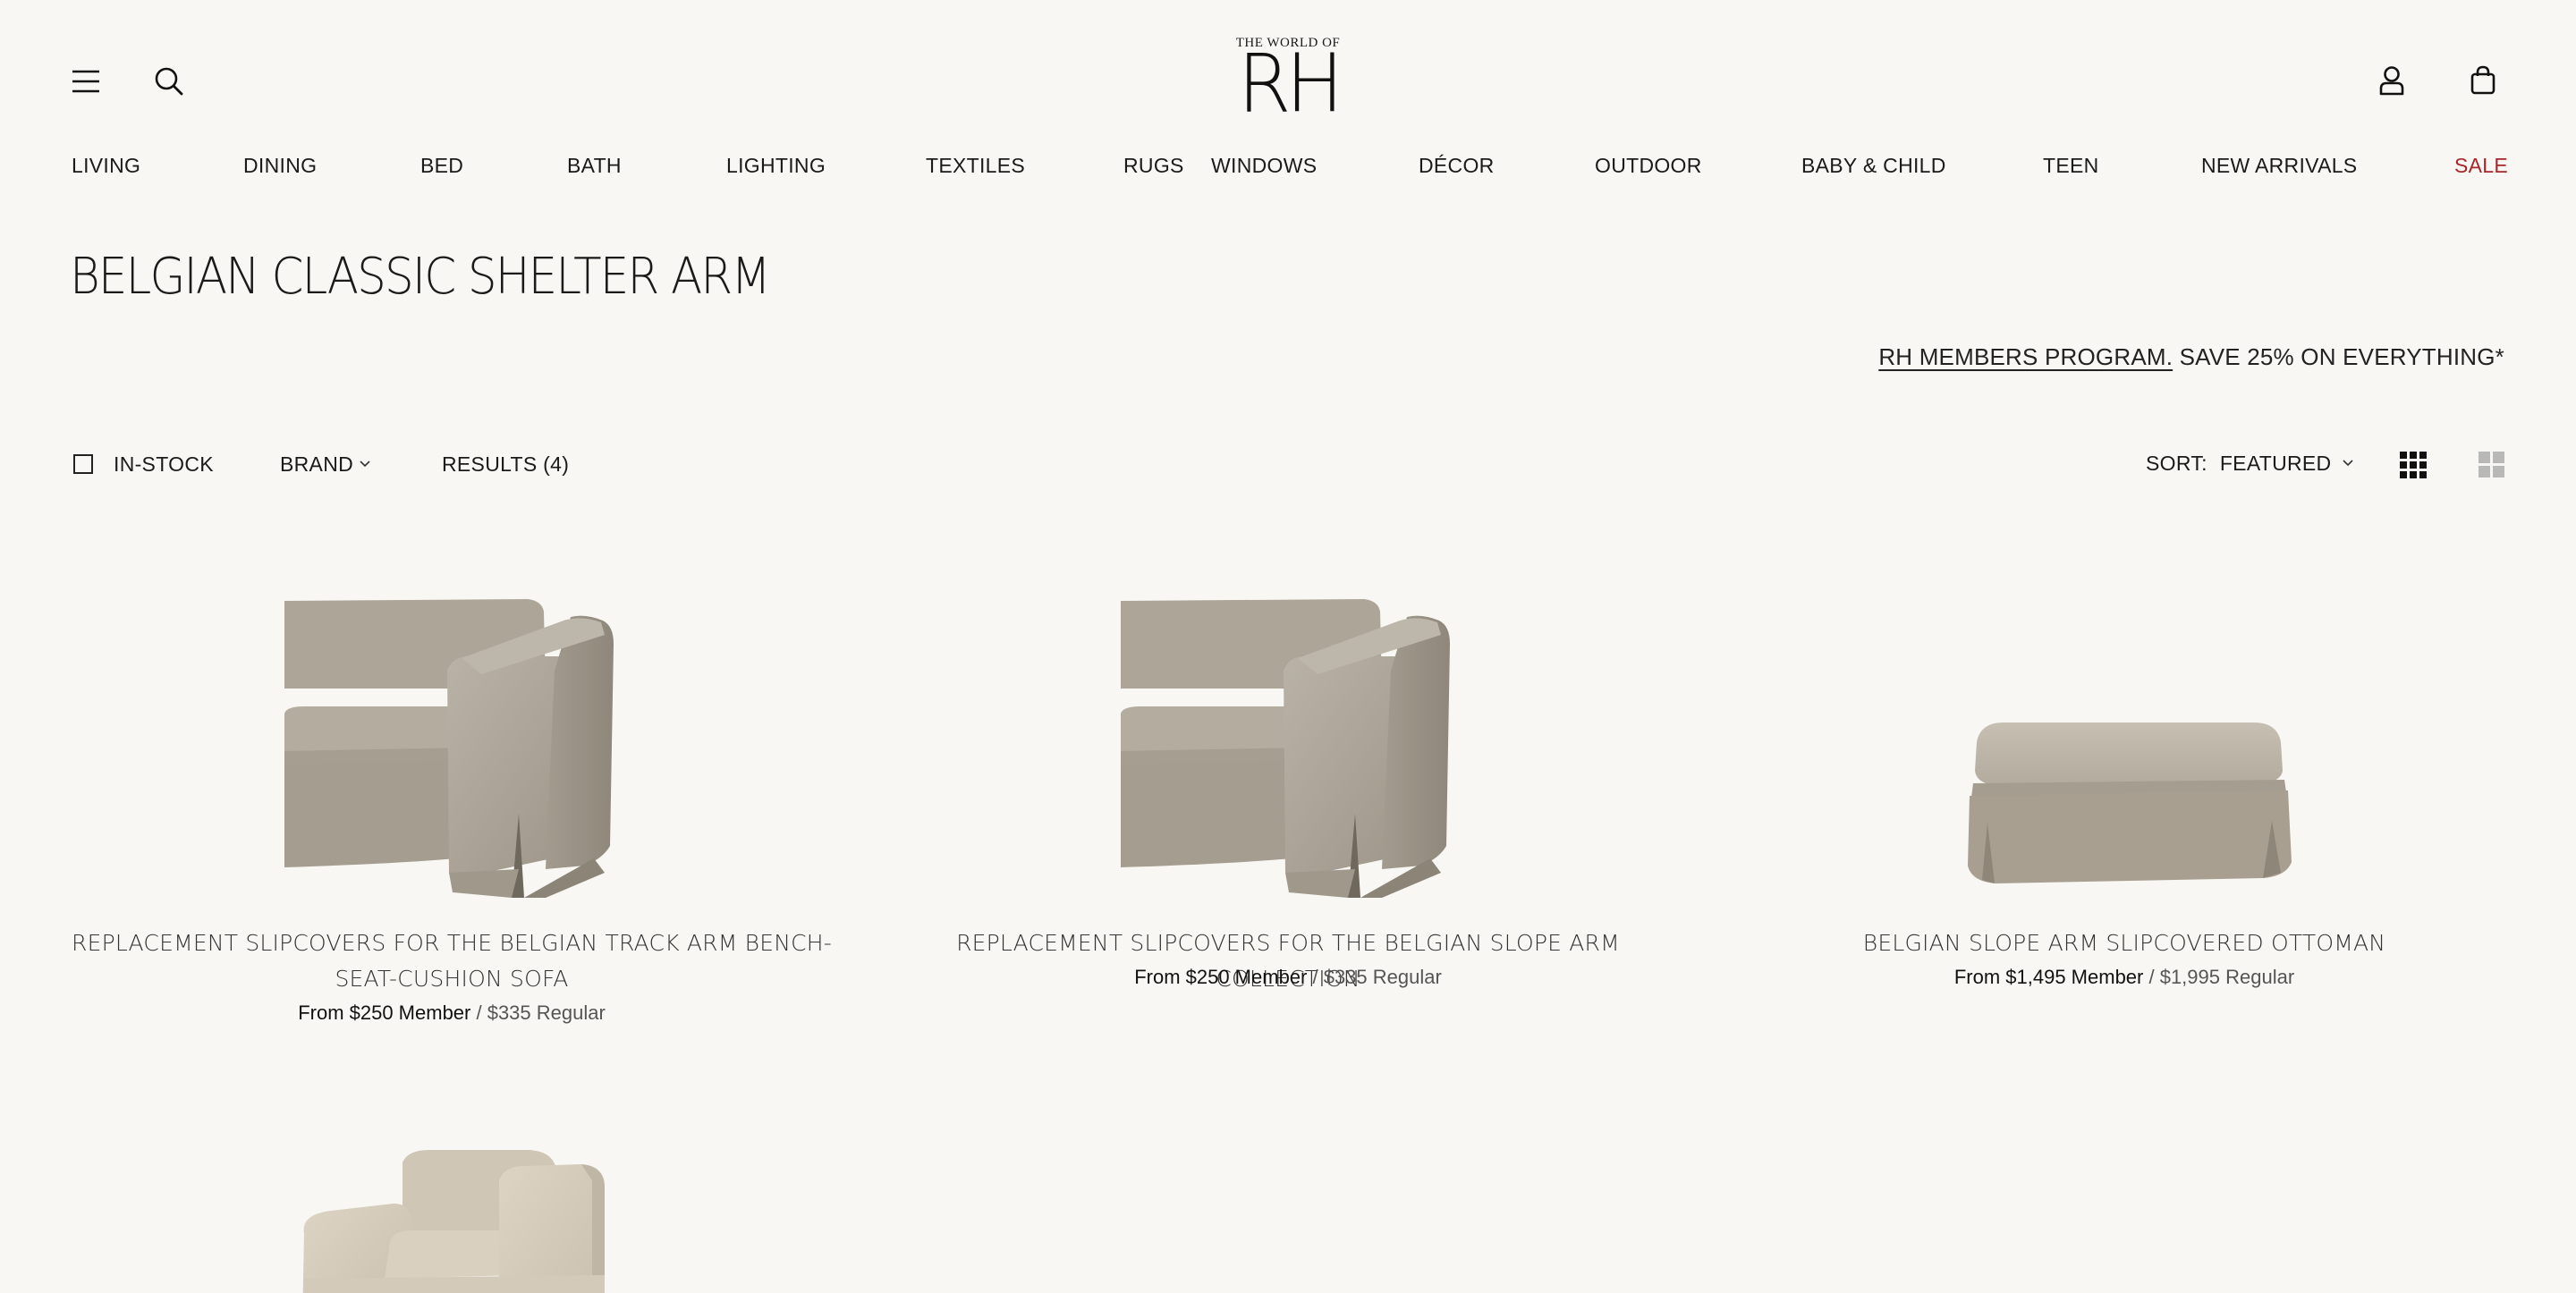 This screenshot has height=1293, width=2576. Describe the element at coordinates (164, 464) in the screenshot. I see `in-stock-label: IN-STOCK` at that location.